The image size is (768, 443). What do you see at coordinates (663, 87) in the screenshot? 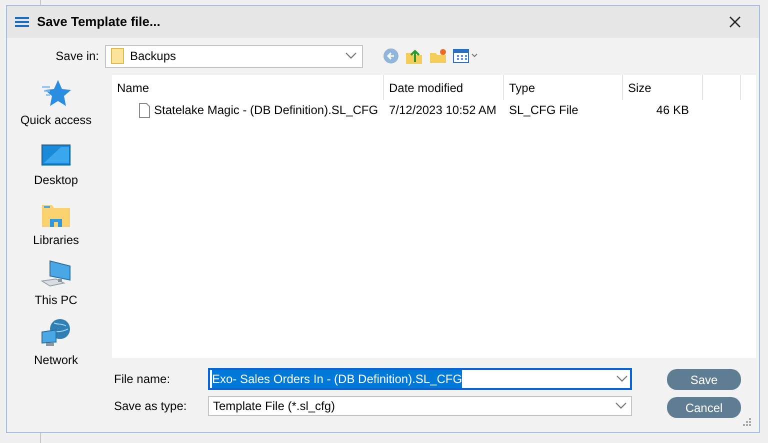
I see `column-header: Size` at bounding box center [663, 87].